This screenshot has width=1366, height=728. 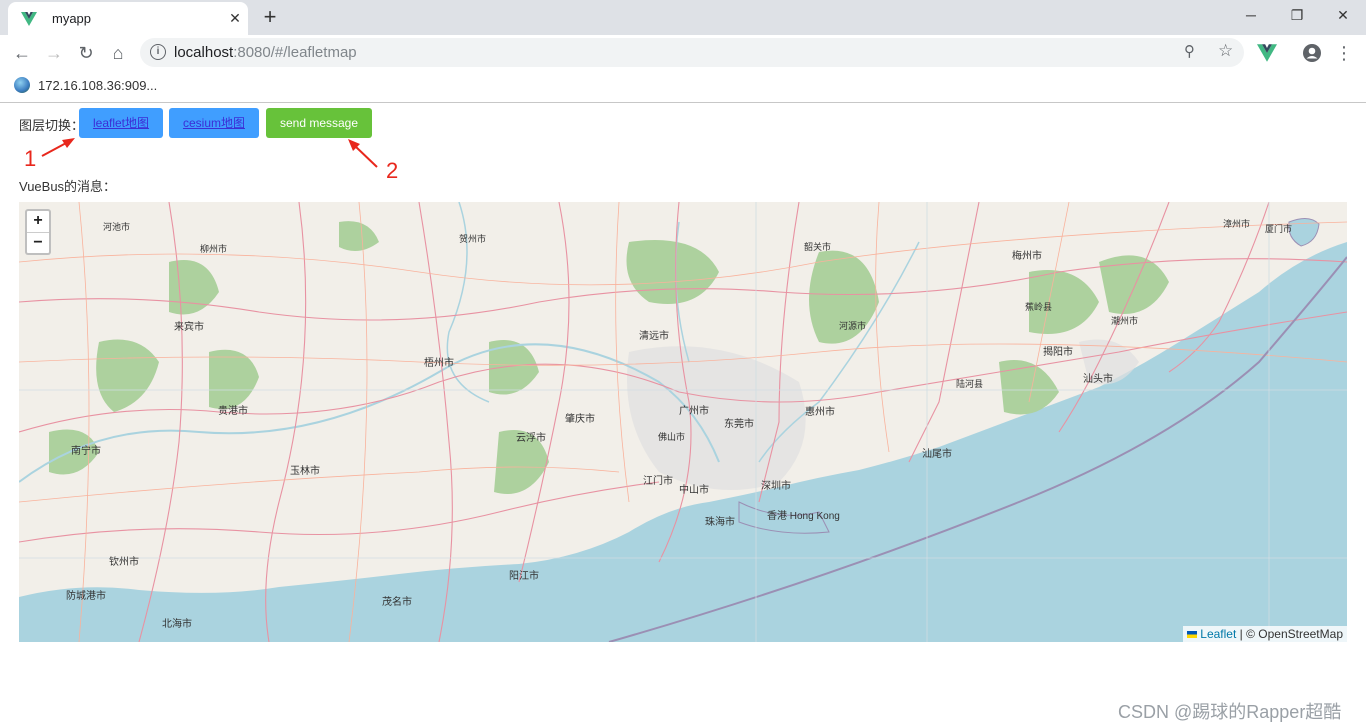 What do you see at coordinates (38, 243) in the screenshot?
I see `zoom-out-button: −` at bounding box center [38, 243].